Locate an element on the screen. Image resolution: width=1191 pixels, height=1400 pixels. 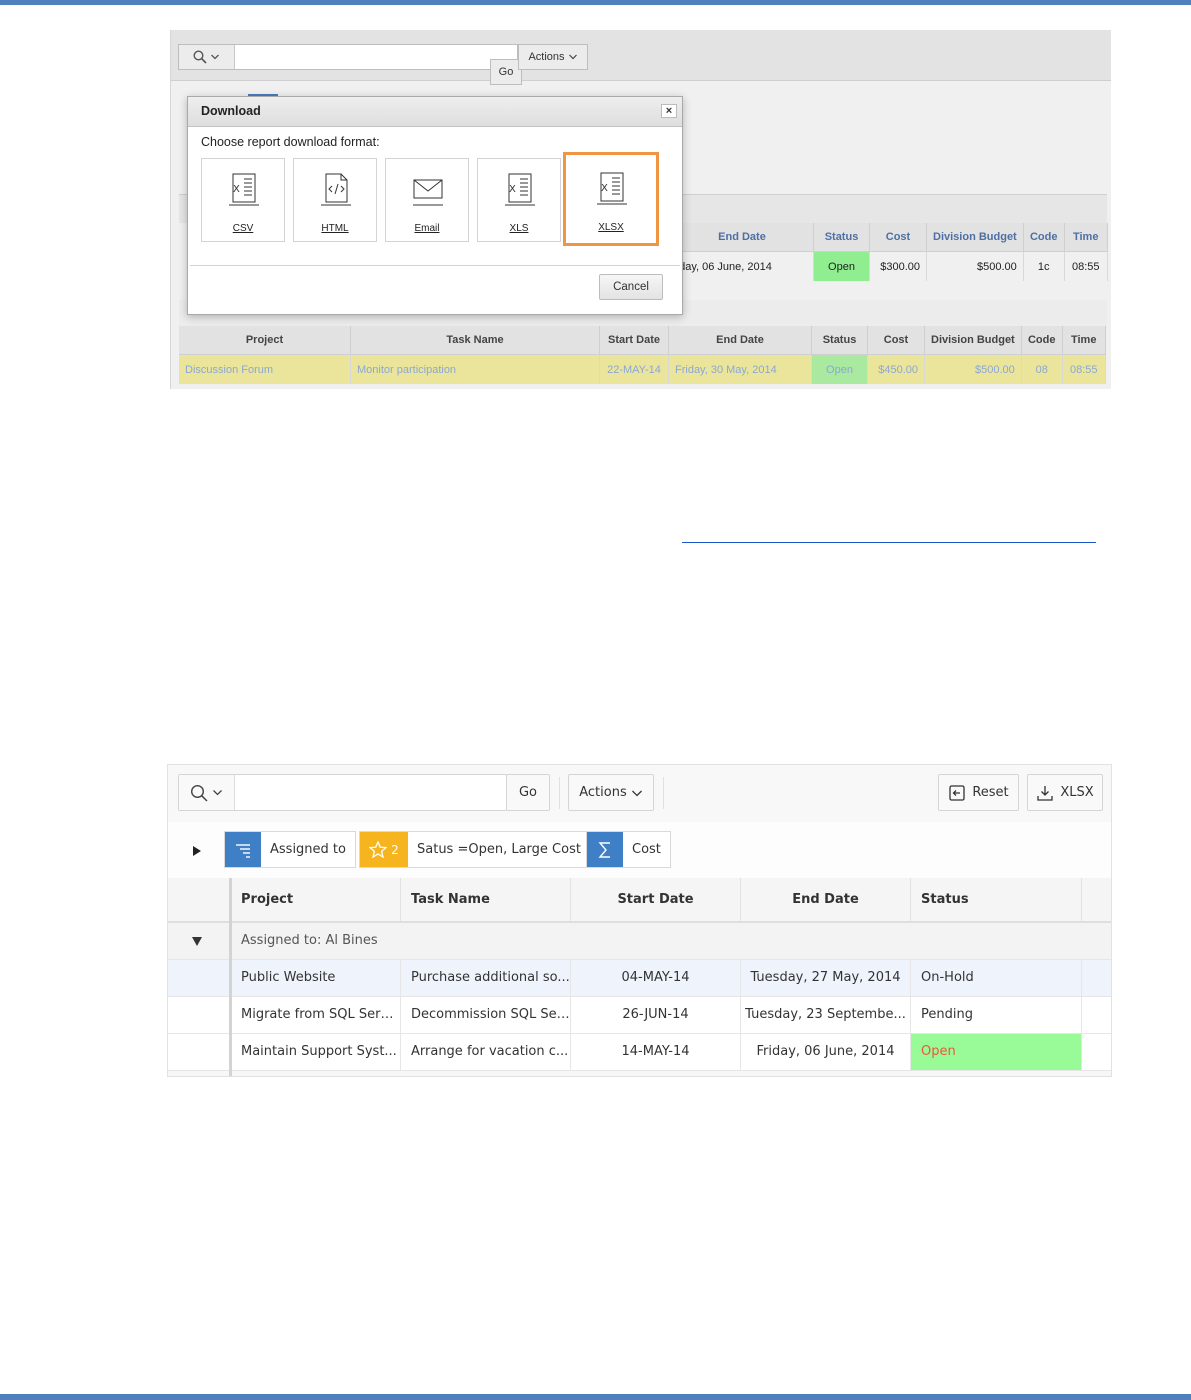
format-option-xls: X XLS is located at coordinates (519, 200).